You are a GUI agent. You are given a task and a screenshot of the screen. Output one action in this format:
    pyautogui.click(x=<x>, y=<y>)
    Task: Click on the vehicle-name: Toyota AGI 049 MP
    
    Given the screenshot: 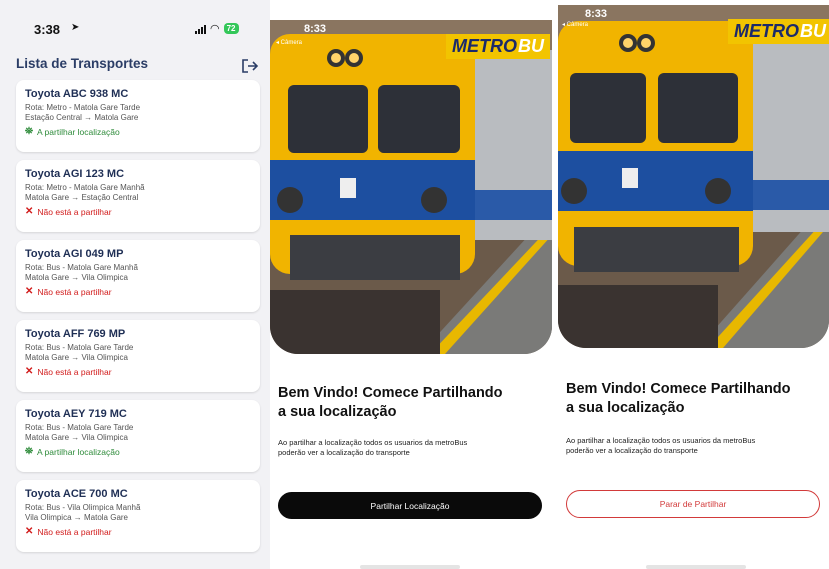 What is the action you would take?
    pyautogui.click(x=74, y=254)
    